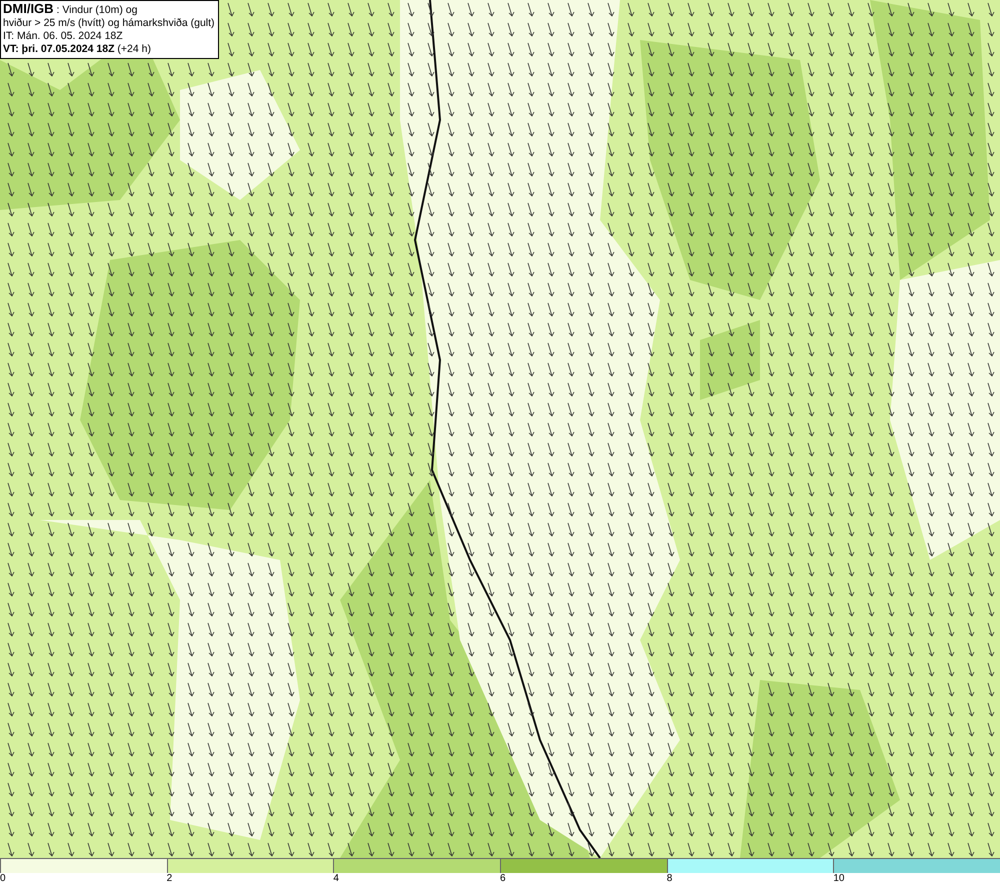 The height and width of the screenshot is (887, 1000). What do you see at coordinates (838, 879) in the screenshot?
I see `legend-label: 10` at bounding box center [838, 879].